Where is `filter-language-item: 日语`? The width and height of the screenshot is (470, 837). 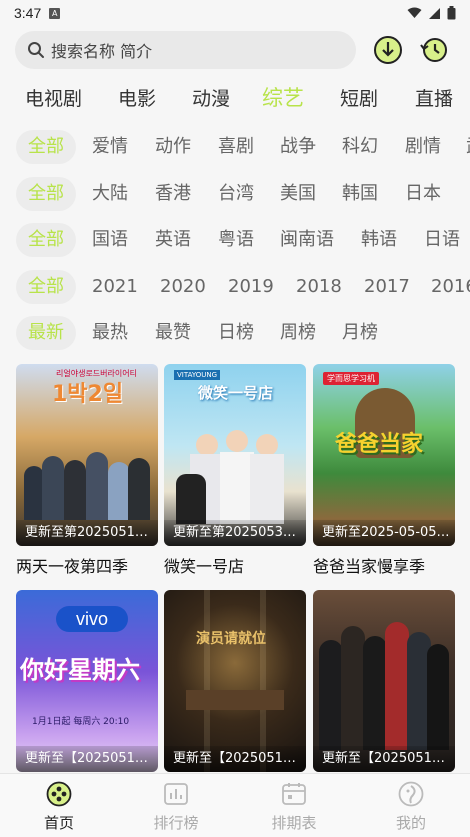
filter-language-item: 日语 is located at coordinates (442, 240).